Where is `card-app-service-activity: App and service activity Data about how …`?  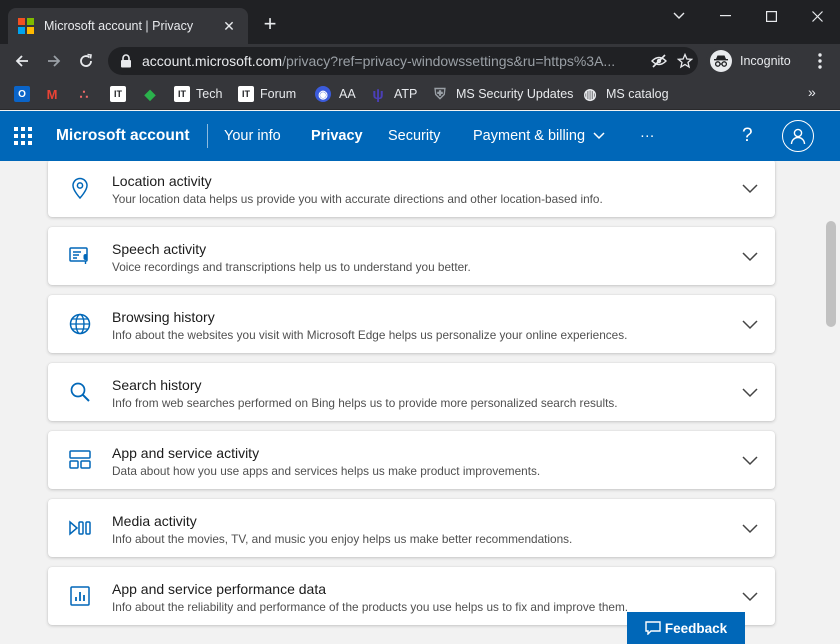
card-app-service-activity: App and service activity Data about how … is located at coordinates (411, 460).